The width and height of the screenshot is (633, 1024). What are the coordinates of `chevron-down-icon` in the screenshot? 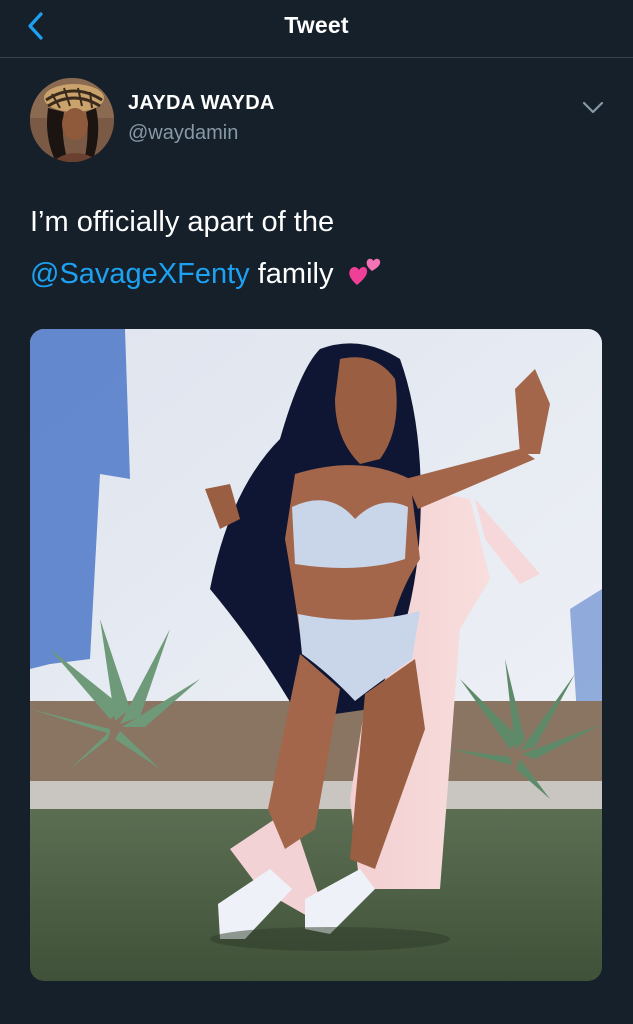 It's located at (593, 107).